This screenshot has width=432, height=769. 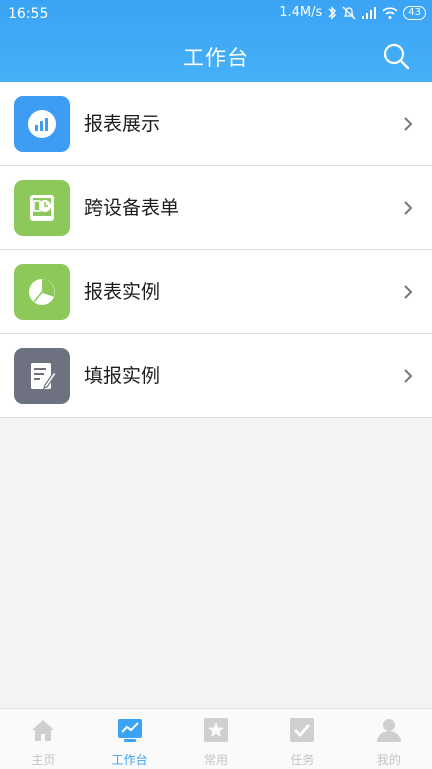 What do you see at coordinates (122, 376) in the screenshot?
I see `menu-item-label: 填报实例` at bounding box center [122, 376].